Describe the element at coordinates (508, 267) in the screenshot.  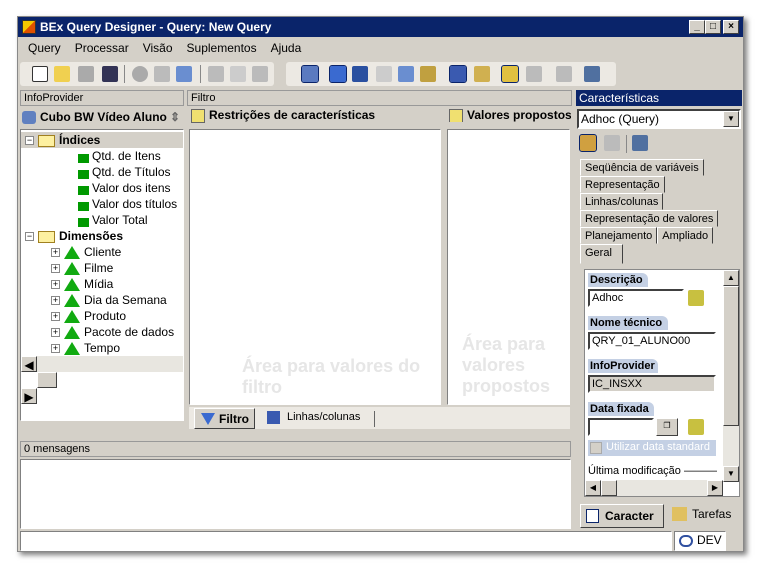
I see `proposed-values-area: Área para valores propostos` at that location.